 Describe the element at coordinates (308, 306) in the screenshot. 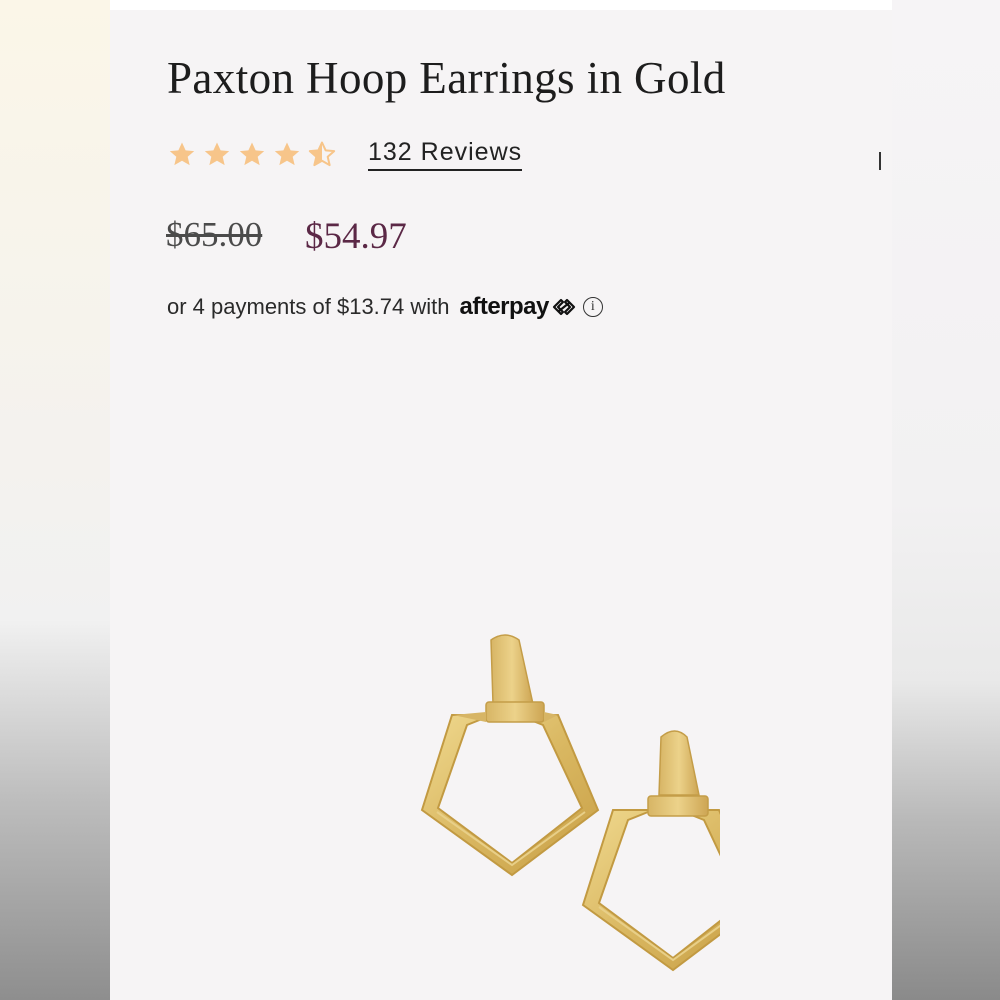

I see `afterpay-text: or 4 payments of $13.74 with` at that location.